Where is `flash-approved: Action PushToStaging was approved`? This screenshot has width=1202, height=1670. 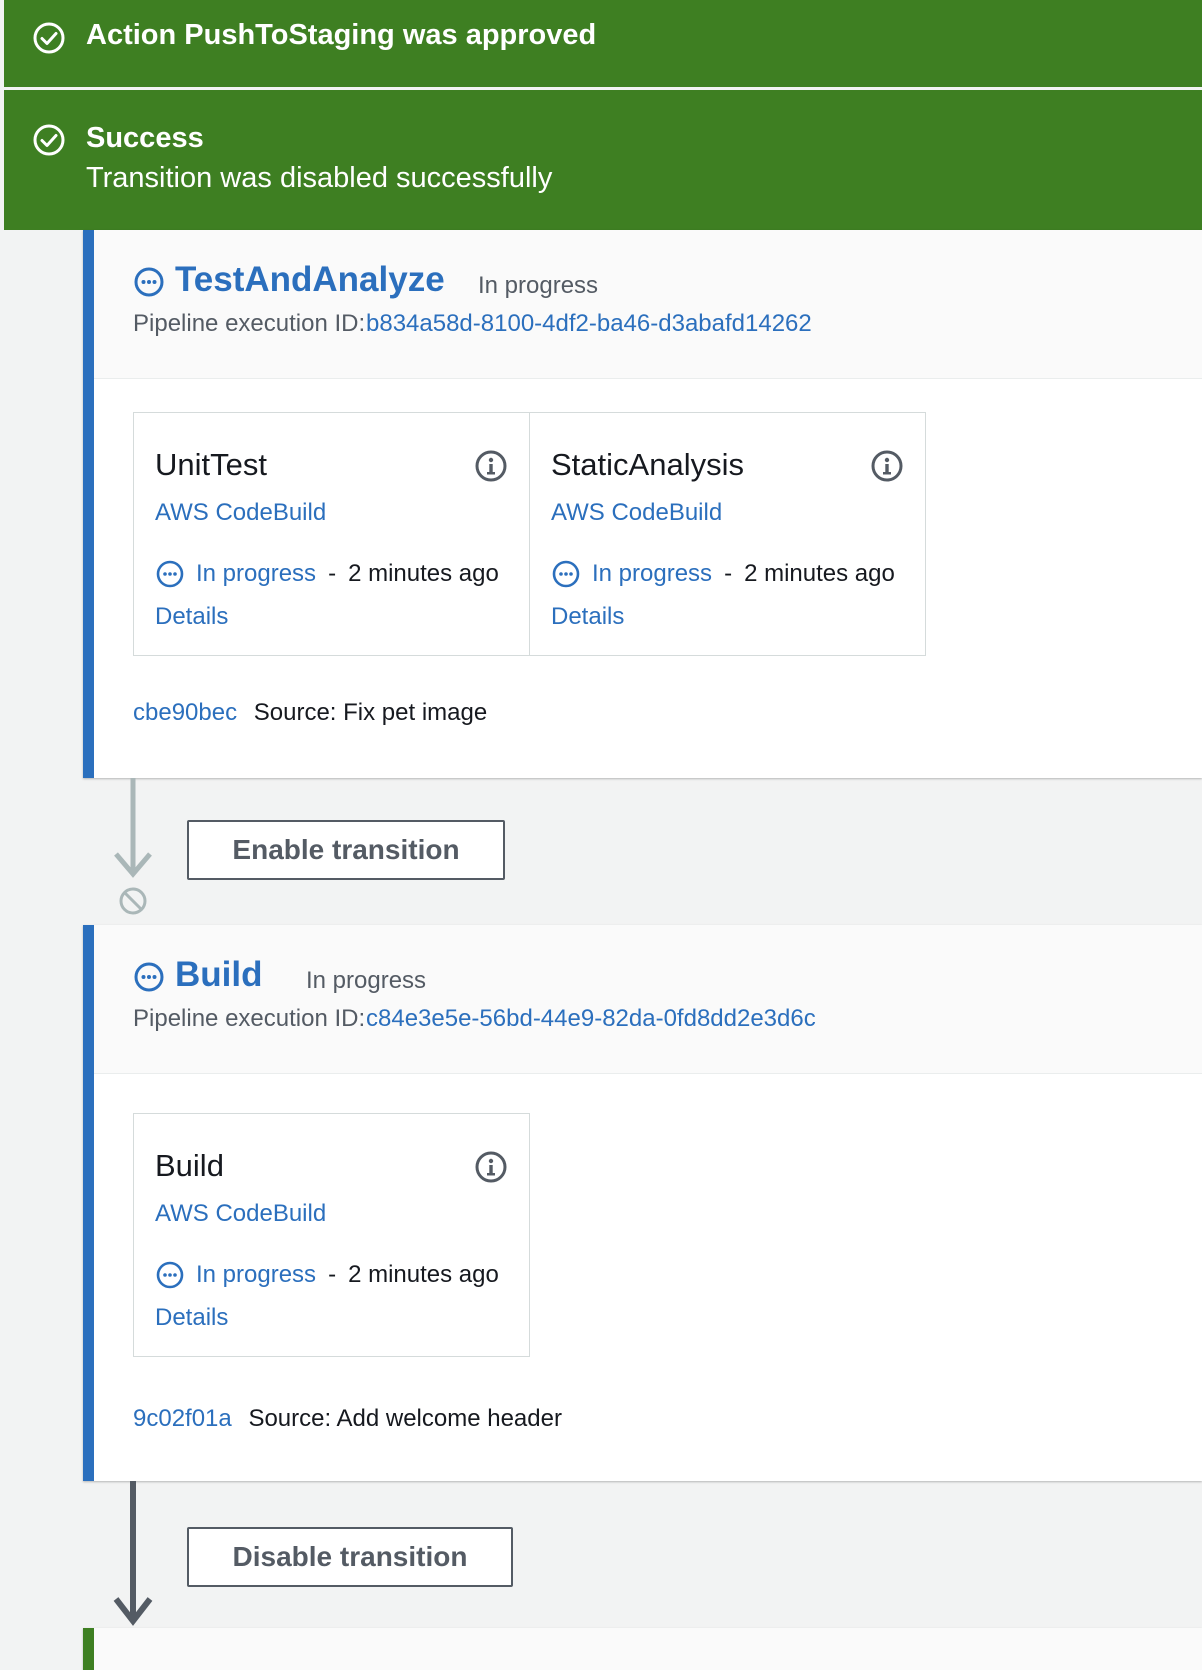 flash-approved: Action PushToStaging was approved is located at coordinates (603, 43).